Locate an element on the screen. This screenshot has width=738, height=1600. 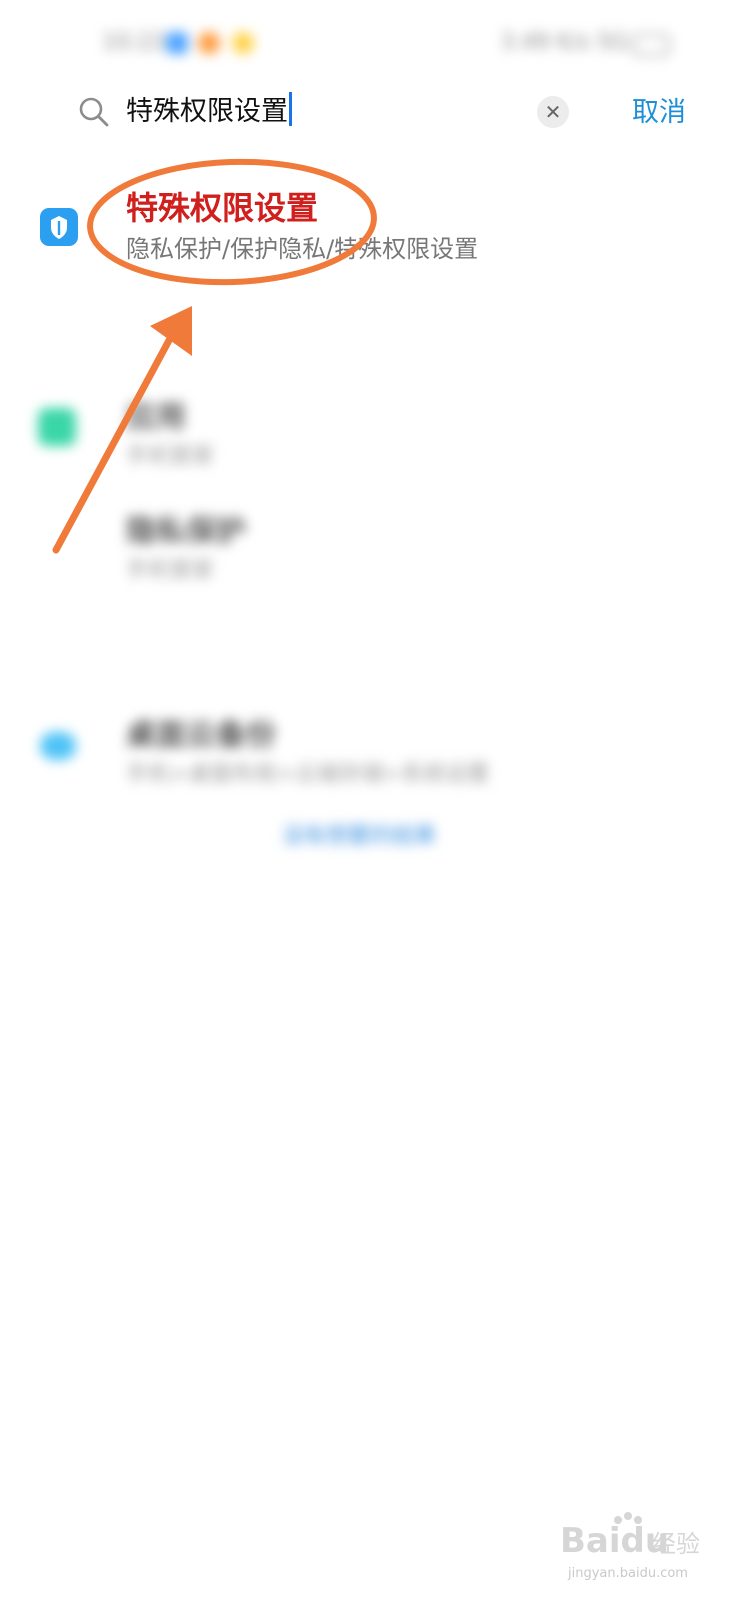
text-caret is located at coordinates (290, 109).